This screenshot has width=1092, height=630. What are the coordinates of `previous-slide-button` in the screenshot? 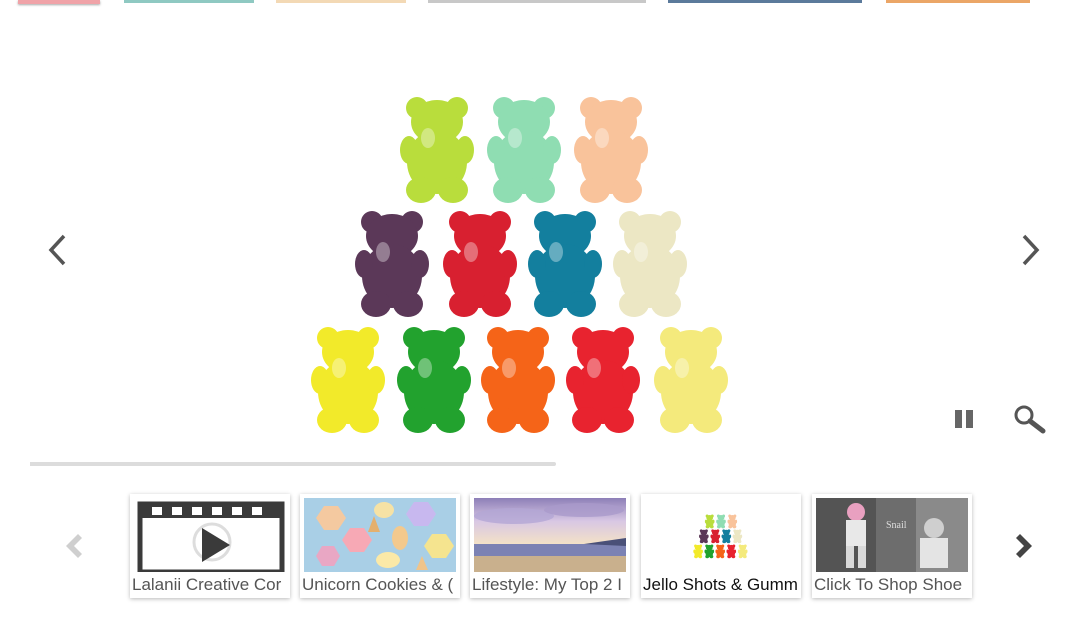 It's located at (58, 250).